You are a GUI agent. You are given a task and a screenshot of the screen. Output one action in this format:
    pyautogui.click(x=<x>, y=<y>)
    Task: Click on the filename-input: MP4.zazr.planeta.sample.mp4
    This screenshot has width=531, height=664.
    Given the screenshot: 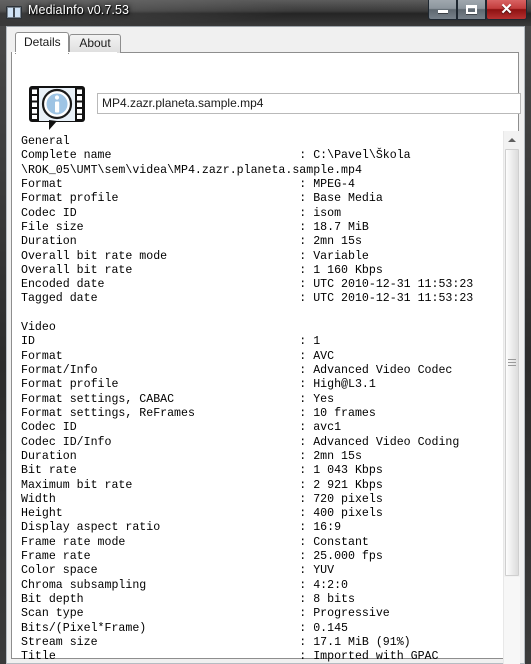 What is the action you would take?
    pyautogui.click(x=309, y=103)
    